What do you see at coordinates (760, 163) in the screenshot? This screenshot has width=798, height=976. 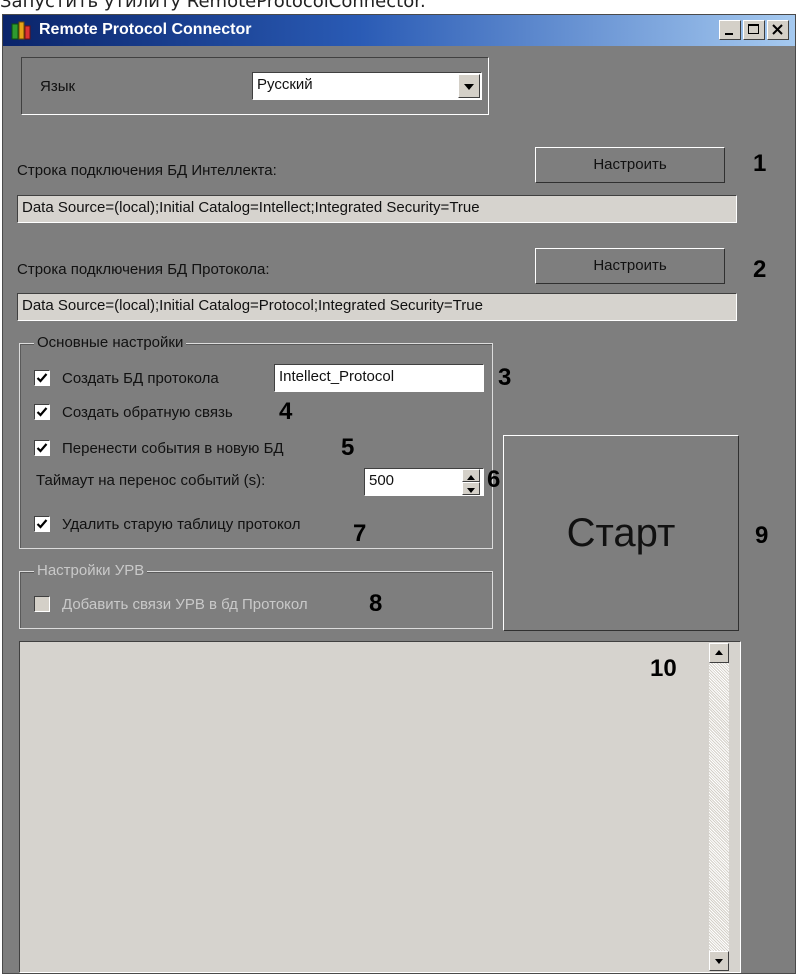 I see `callout-1: 1` at bounding box center [760, 163].